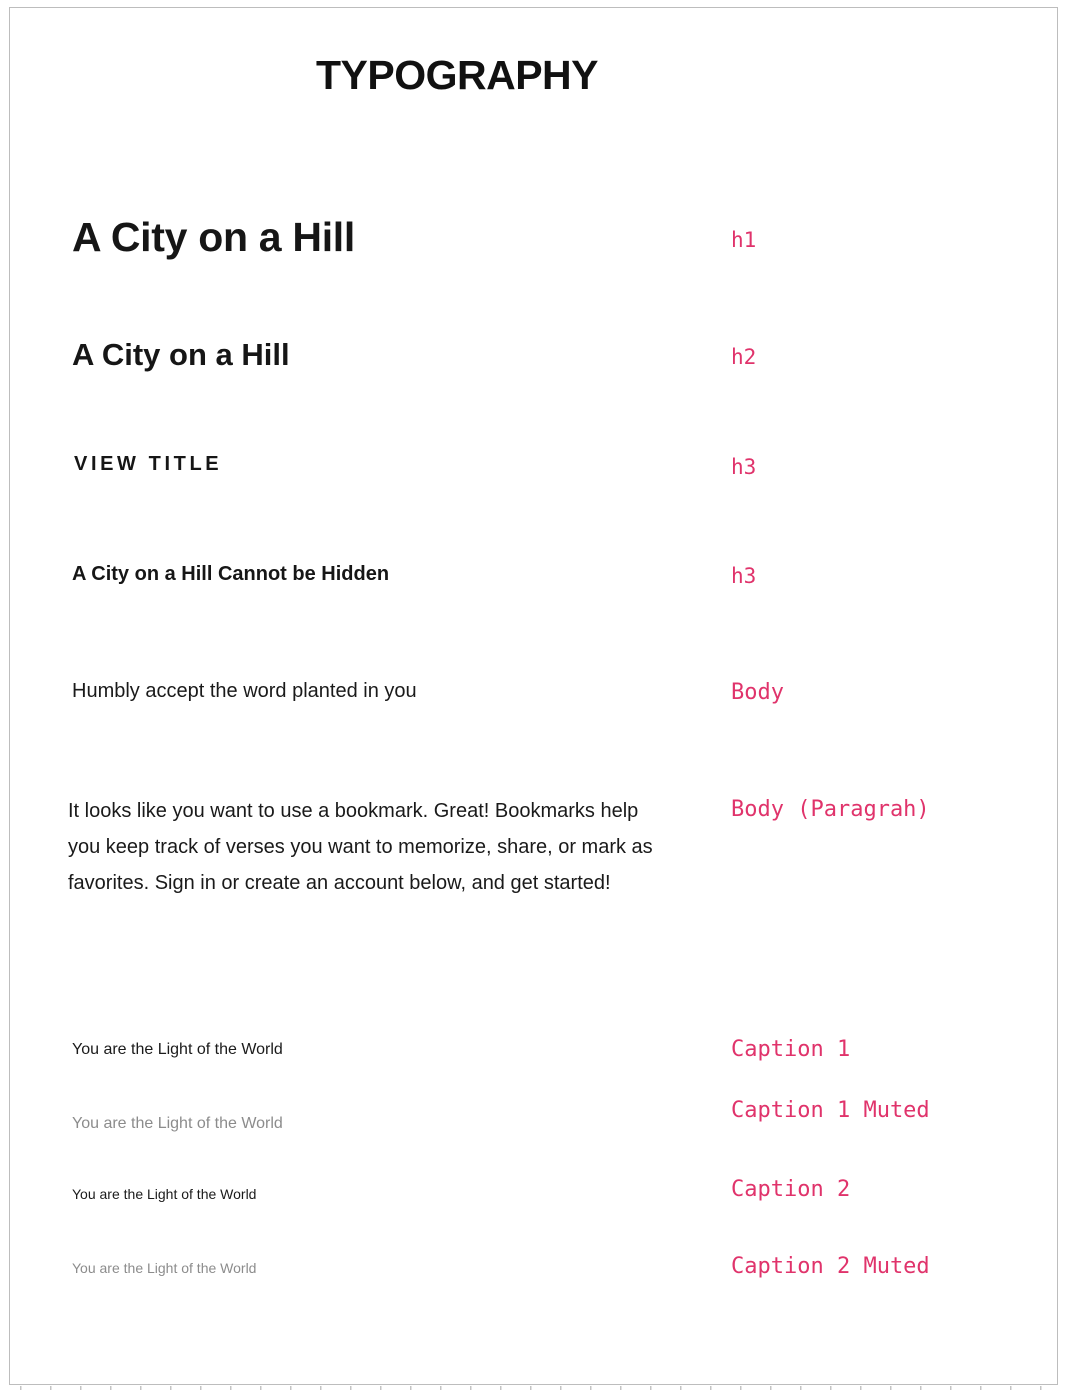 This screenshot has width=1066, height=1396. I want to click on label-caption-2: Caption 2, so click(791, 1189).